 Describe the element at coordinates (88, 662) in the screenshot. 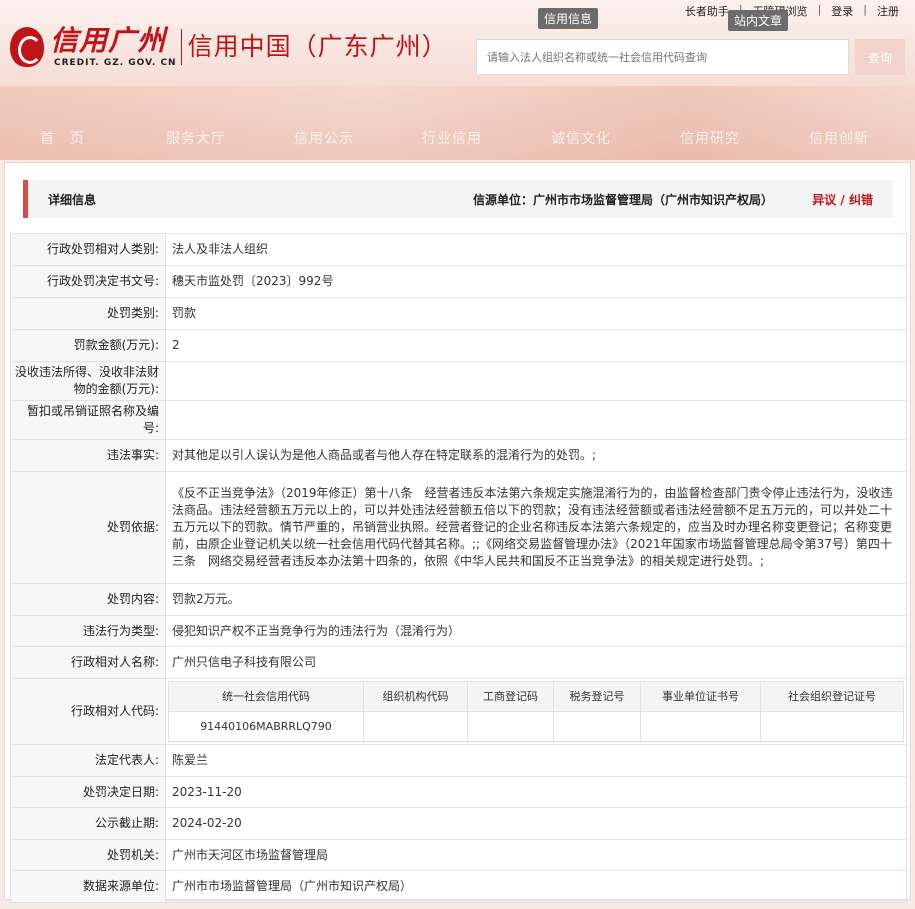

I see `field-label: 行政相对人名称:` at that location.